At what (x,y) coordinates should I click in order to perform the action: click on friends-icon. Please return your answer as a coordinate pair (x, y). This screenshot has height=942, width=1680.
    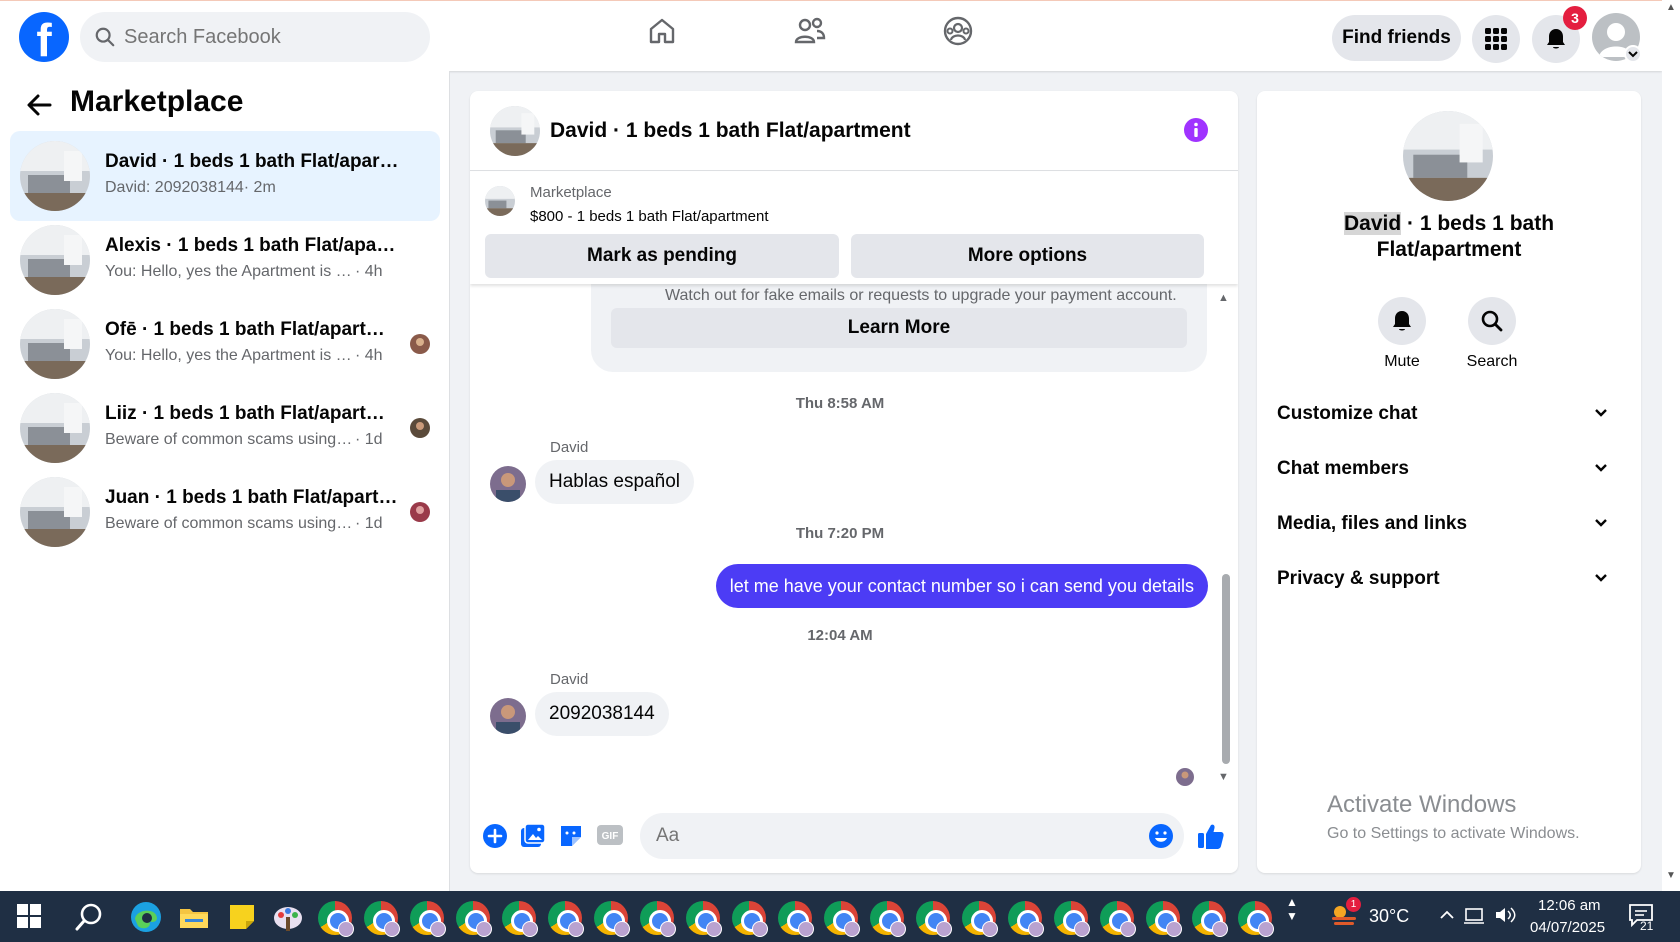
    Looking at the image, I should click on (810, 31).